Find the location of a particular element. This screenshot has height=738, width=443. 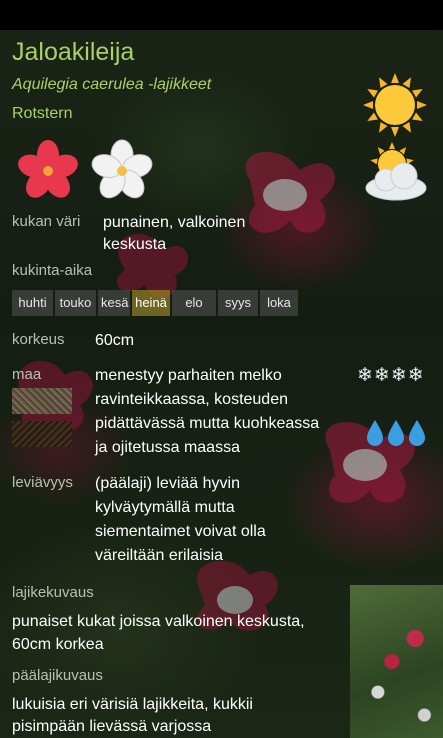

month-chip-active: heinä is located at coordinates (151, 303).